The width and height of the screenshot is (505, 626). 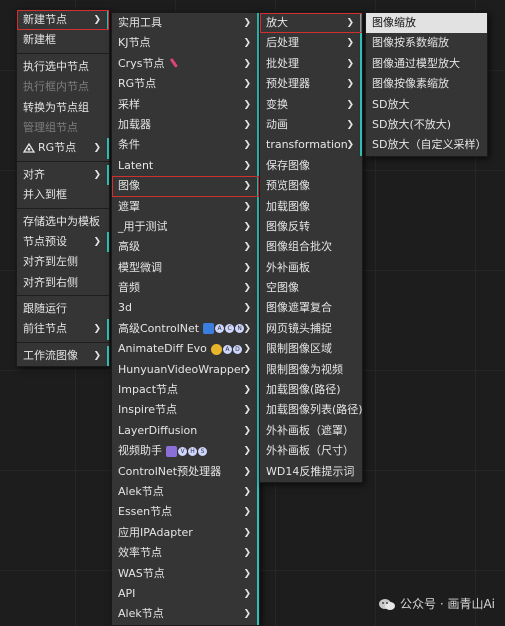 What do you see at coordinates (288, 165) in the screenshot?
I see `menu-item-label: 保存图像` at bounding box center [288, 165].